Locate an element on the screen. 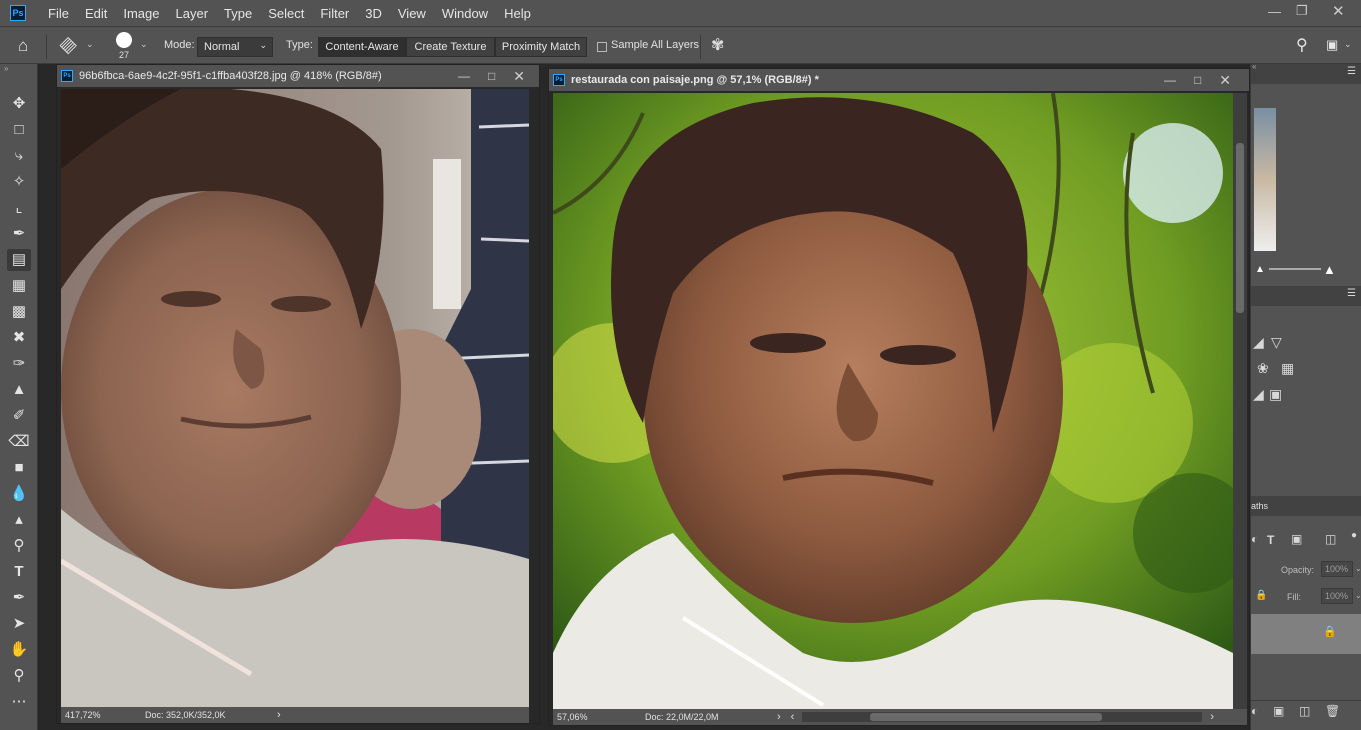 Image resolution: width=1361 pixels, height=730 pixels. photoshop-logo: Ps is located at coordinates (18, 13).